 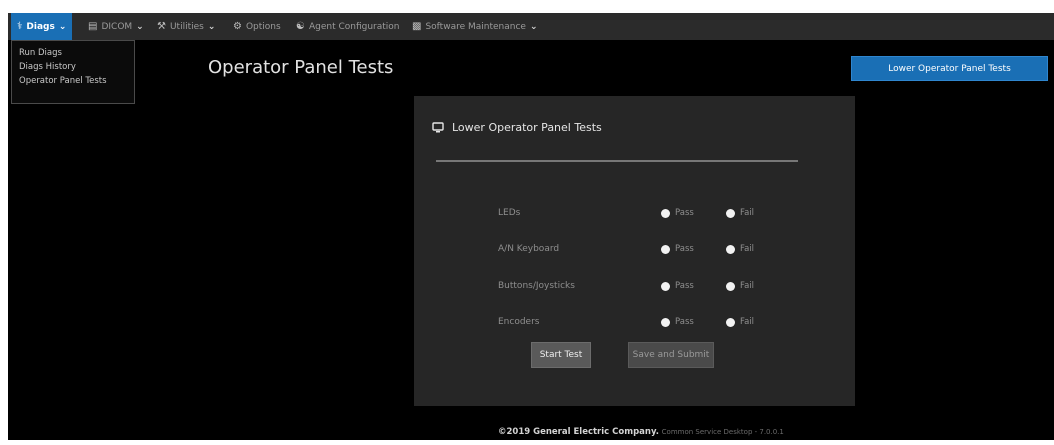 What do you see at coordinates (438, 127) in the screenshot?
I see `monitor-icon` at bounding box center [438, 127].